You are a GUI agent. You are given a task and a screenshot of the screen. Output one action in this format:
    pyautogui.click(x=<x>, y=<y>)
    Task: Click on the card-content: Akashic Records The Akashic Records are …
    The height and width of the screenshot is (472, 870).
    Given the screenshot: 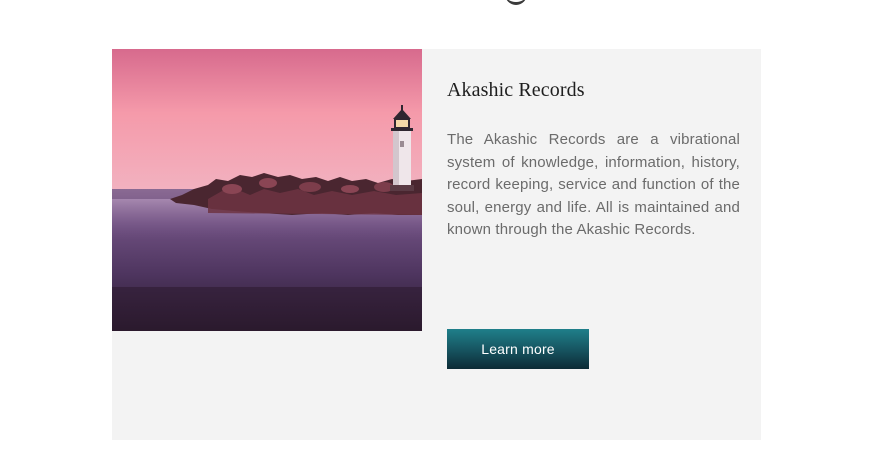 What is the action you would take?
    pyautogui.click(x=593, y=158)
    